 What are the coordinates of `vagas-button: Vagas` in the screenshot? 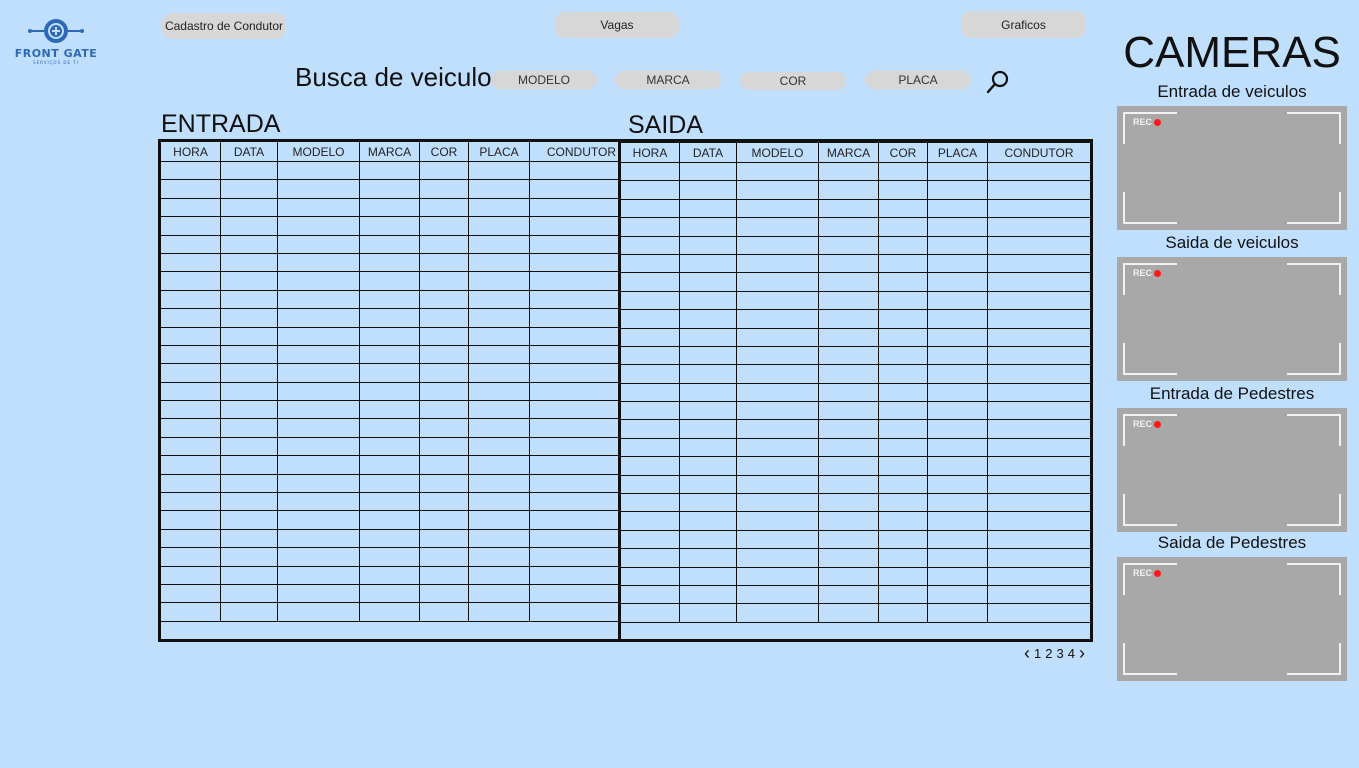 It's located at (617, 25).